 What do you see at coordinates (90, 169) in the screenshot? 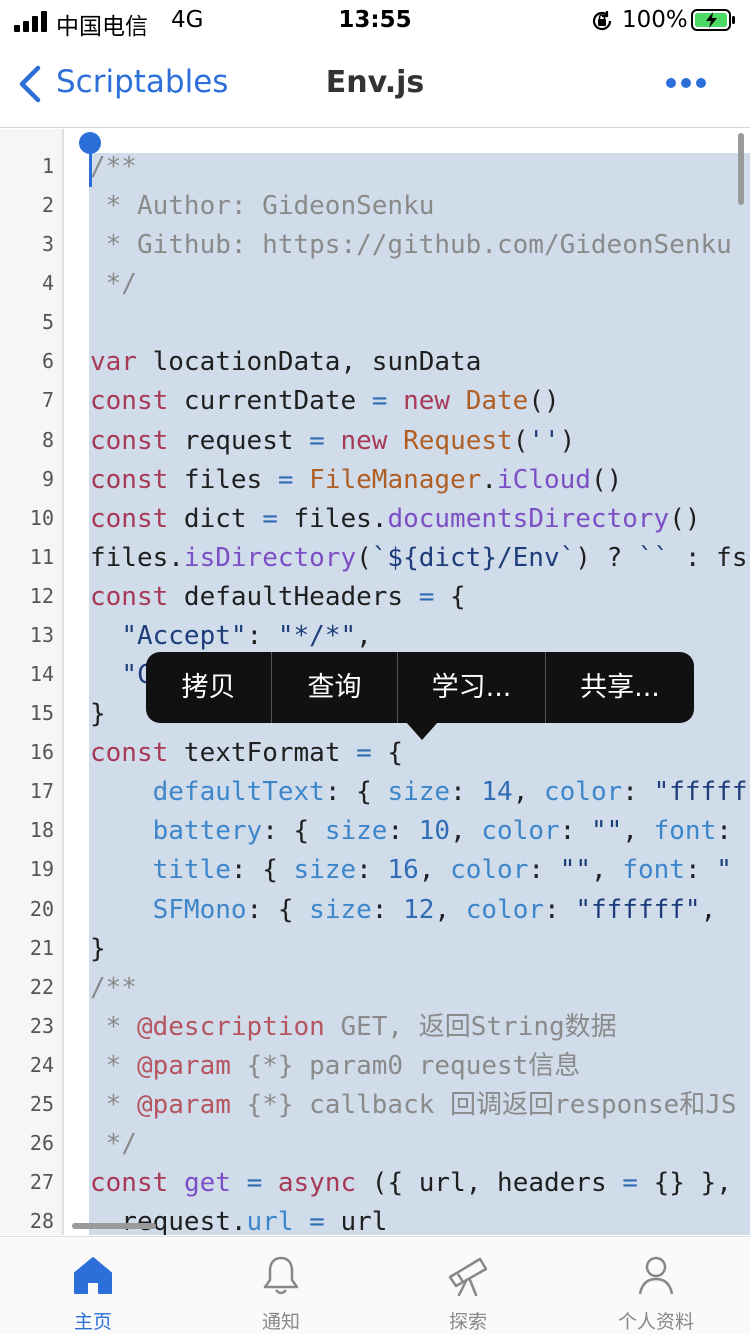
I see `selection-caret` at bounding box center [90, 169].